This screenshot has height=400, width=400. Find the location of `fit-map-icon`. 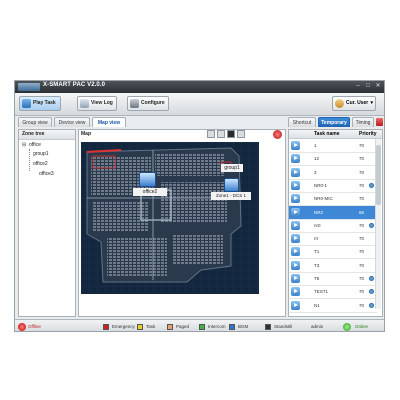

fit-map-icon is located at coordinates (231, 134).